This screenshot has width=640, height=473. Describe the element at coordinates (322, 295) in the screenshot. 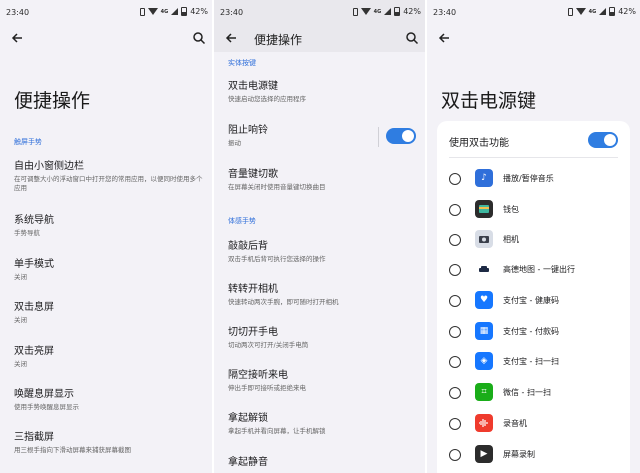

I see `setting-twist-camera: 转转开相机 快速转动两次手腕，即可随时打开相机` at that location.